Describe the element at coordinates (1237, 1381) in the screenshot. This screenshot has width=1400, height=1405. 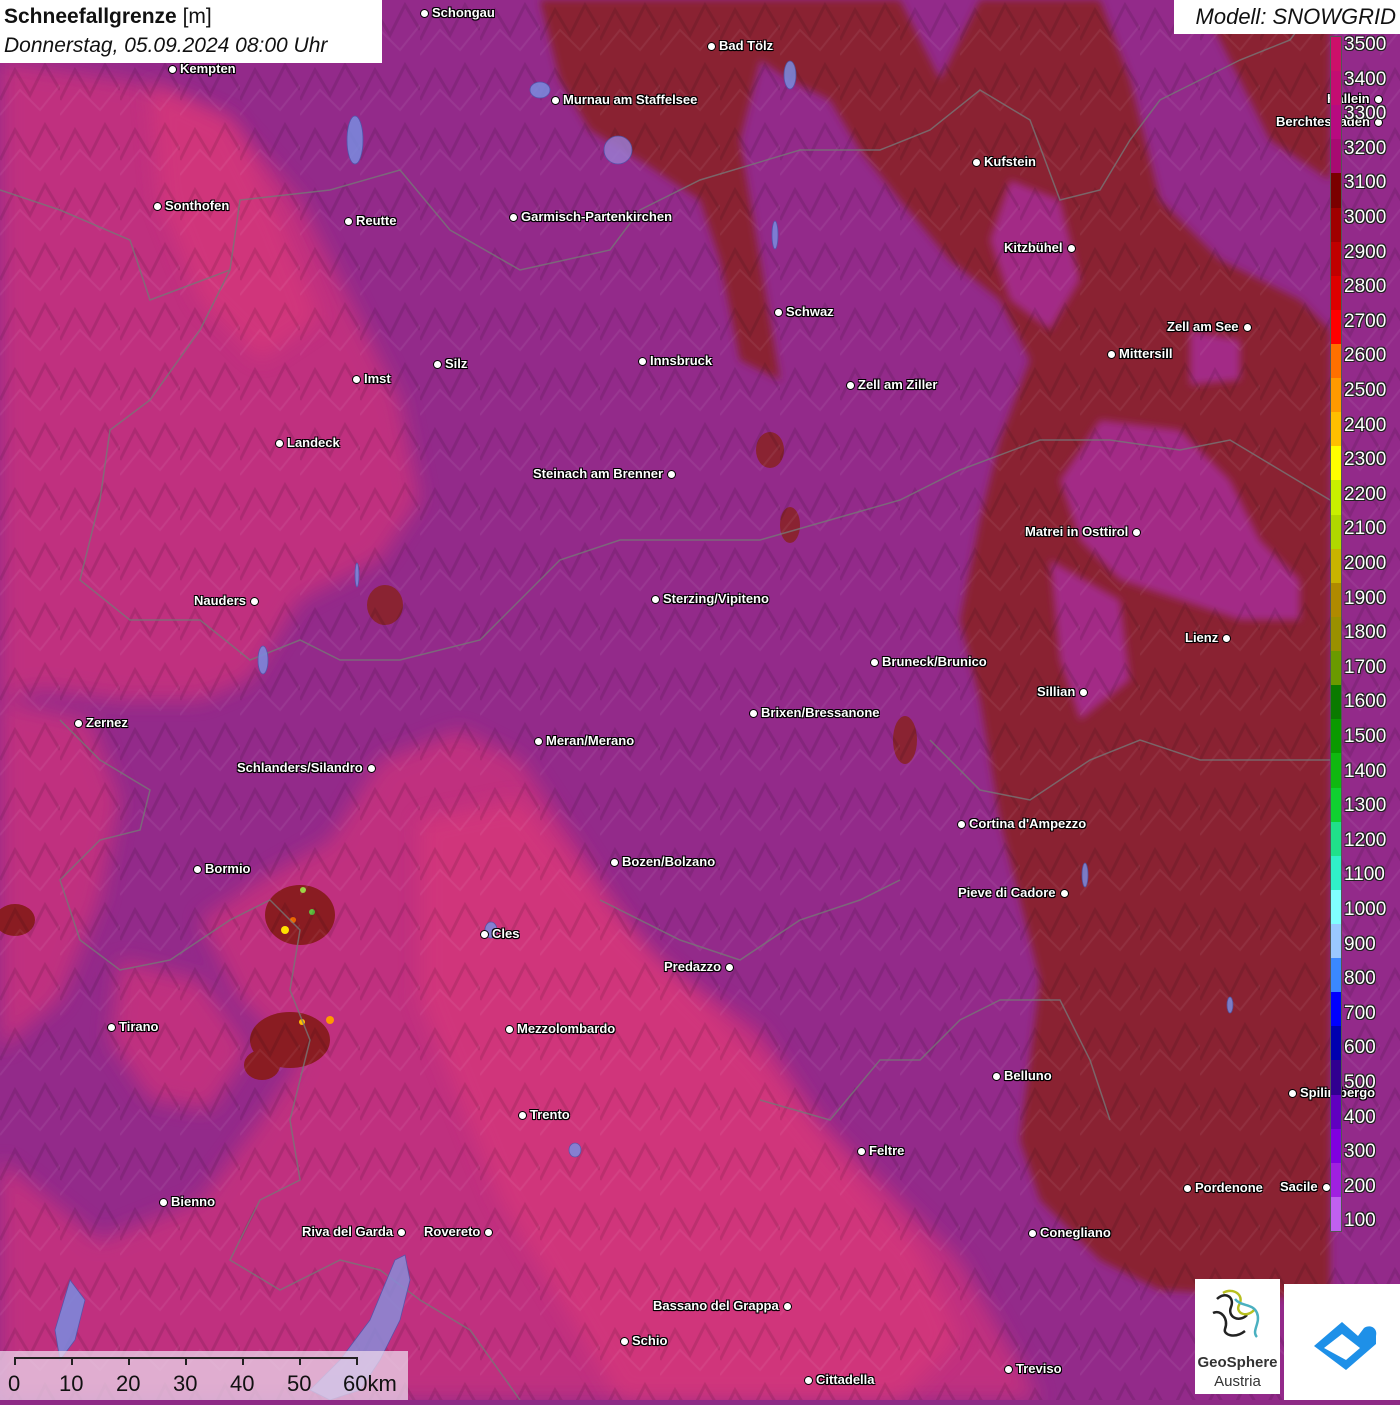
I see `geosphere-subtitle: Austria` at that location.